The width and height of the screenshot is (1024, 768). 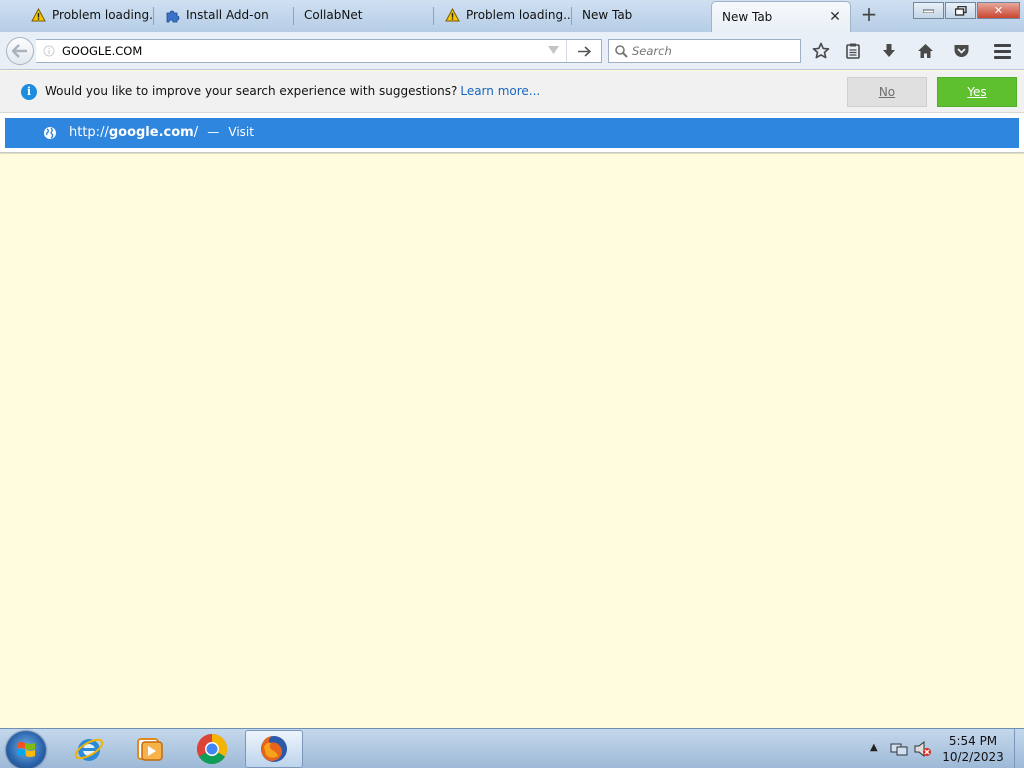 I want to click on close-icon: ✕, so click(x=998, y=10).